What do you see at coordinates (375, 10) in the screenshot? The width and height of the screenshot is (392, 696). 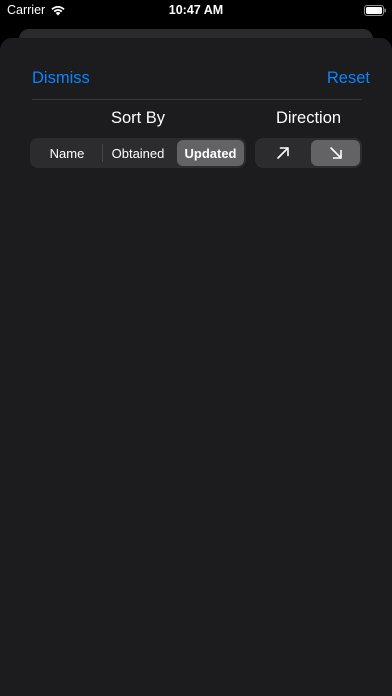 I see `battery-icon` at bounding box center [375, 10].